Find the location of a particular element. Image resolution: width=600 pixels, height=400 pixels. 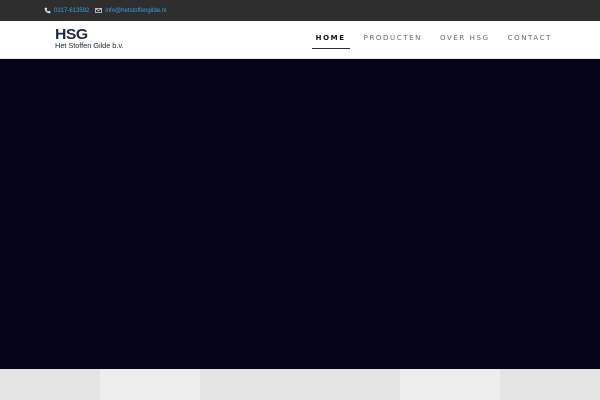

email-link: info@hetstoffengilde.nl is located at coordinates (130, 10).